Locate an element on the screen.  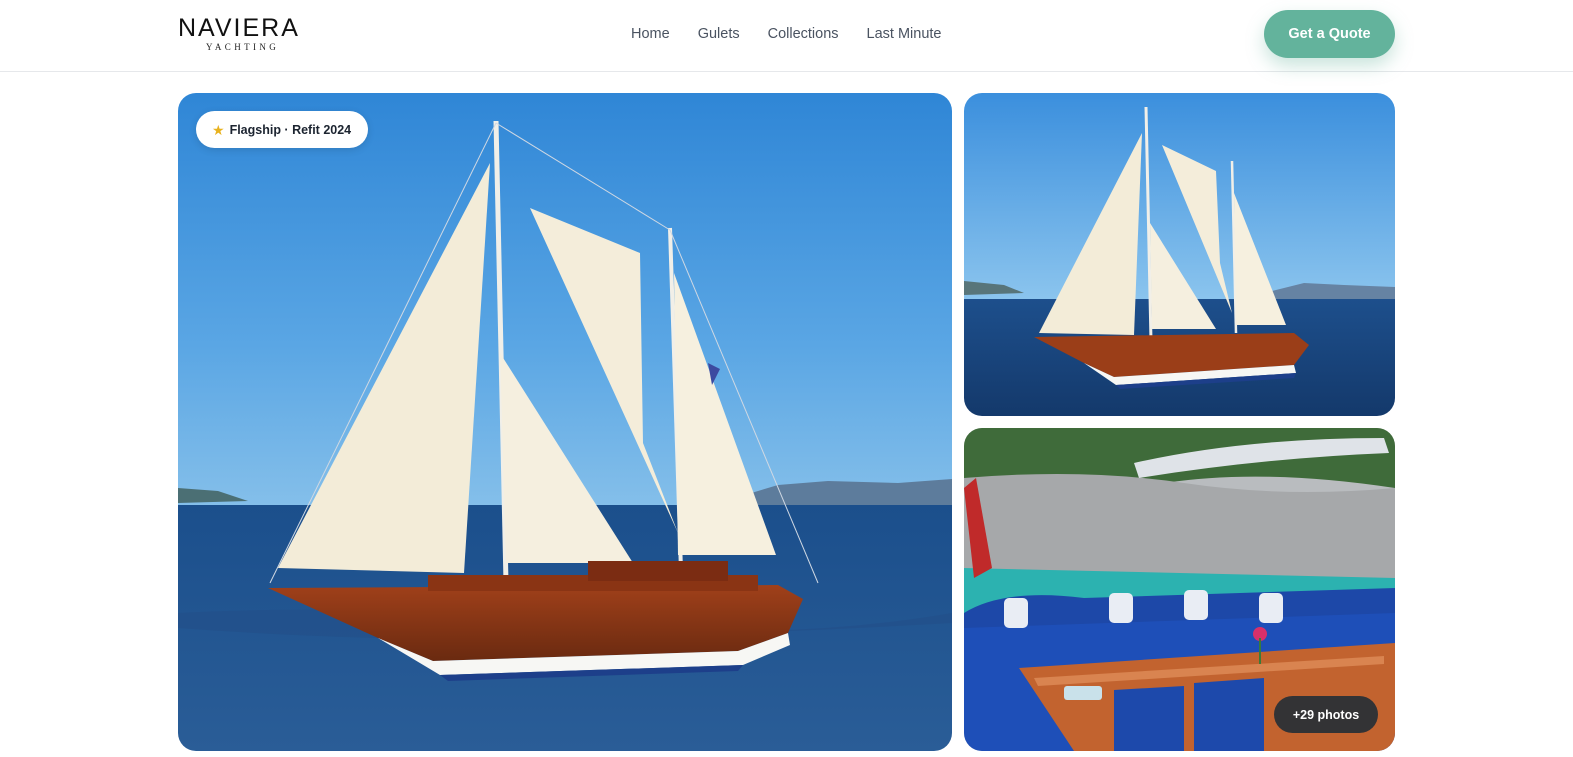
more-photos-button: +29 photos is located at coordinates (1326, 714).